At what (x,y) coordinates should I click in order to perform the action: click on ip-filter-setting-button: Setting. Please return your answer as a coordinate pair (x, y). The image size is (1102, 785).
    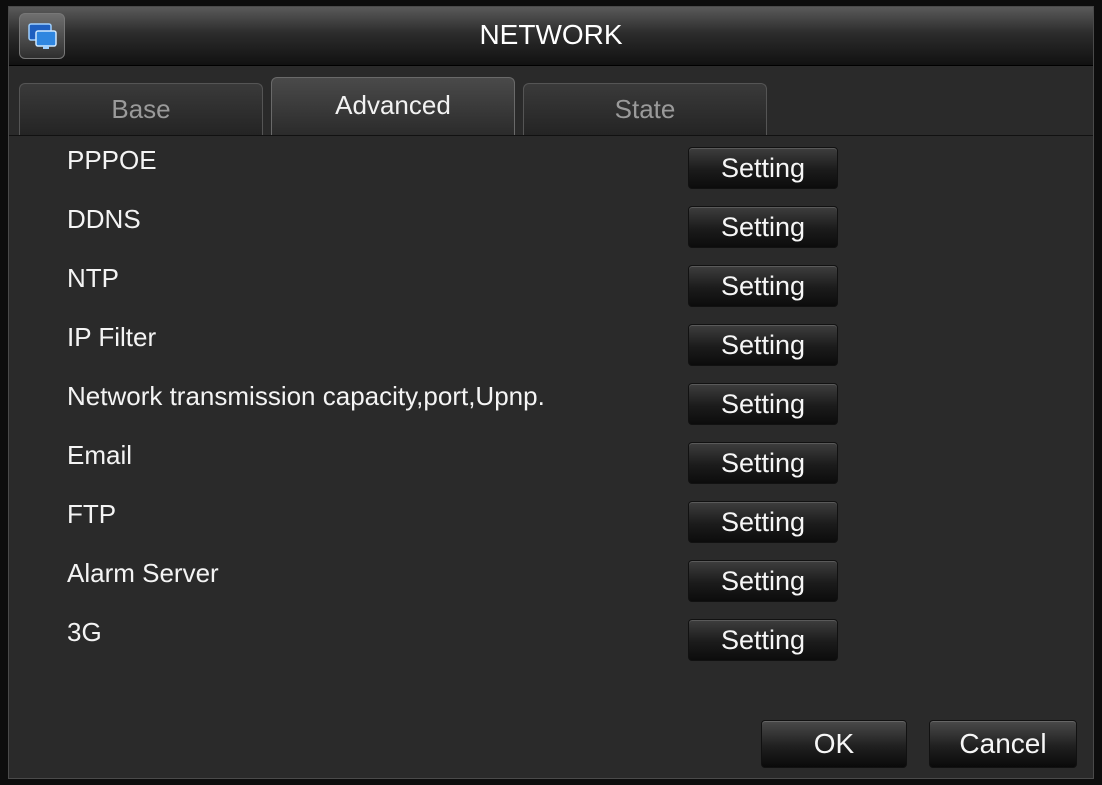
    Looking at the image, I should click on (763, 345).